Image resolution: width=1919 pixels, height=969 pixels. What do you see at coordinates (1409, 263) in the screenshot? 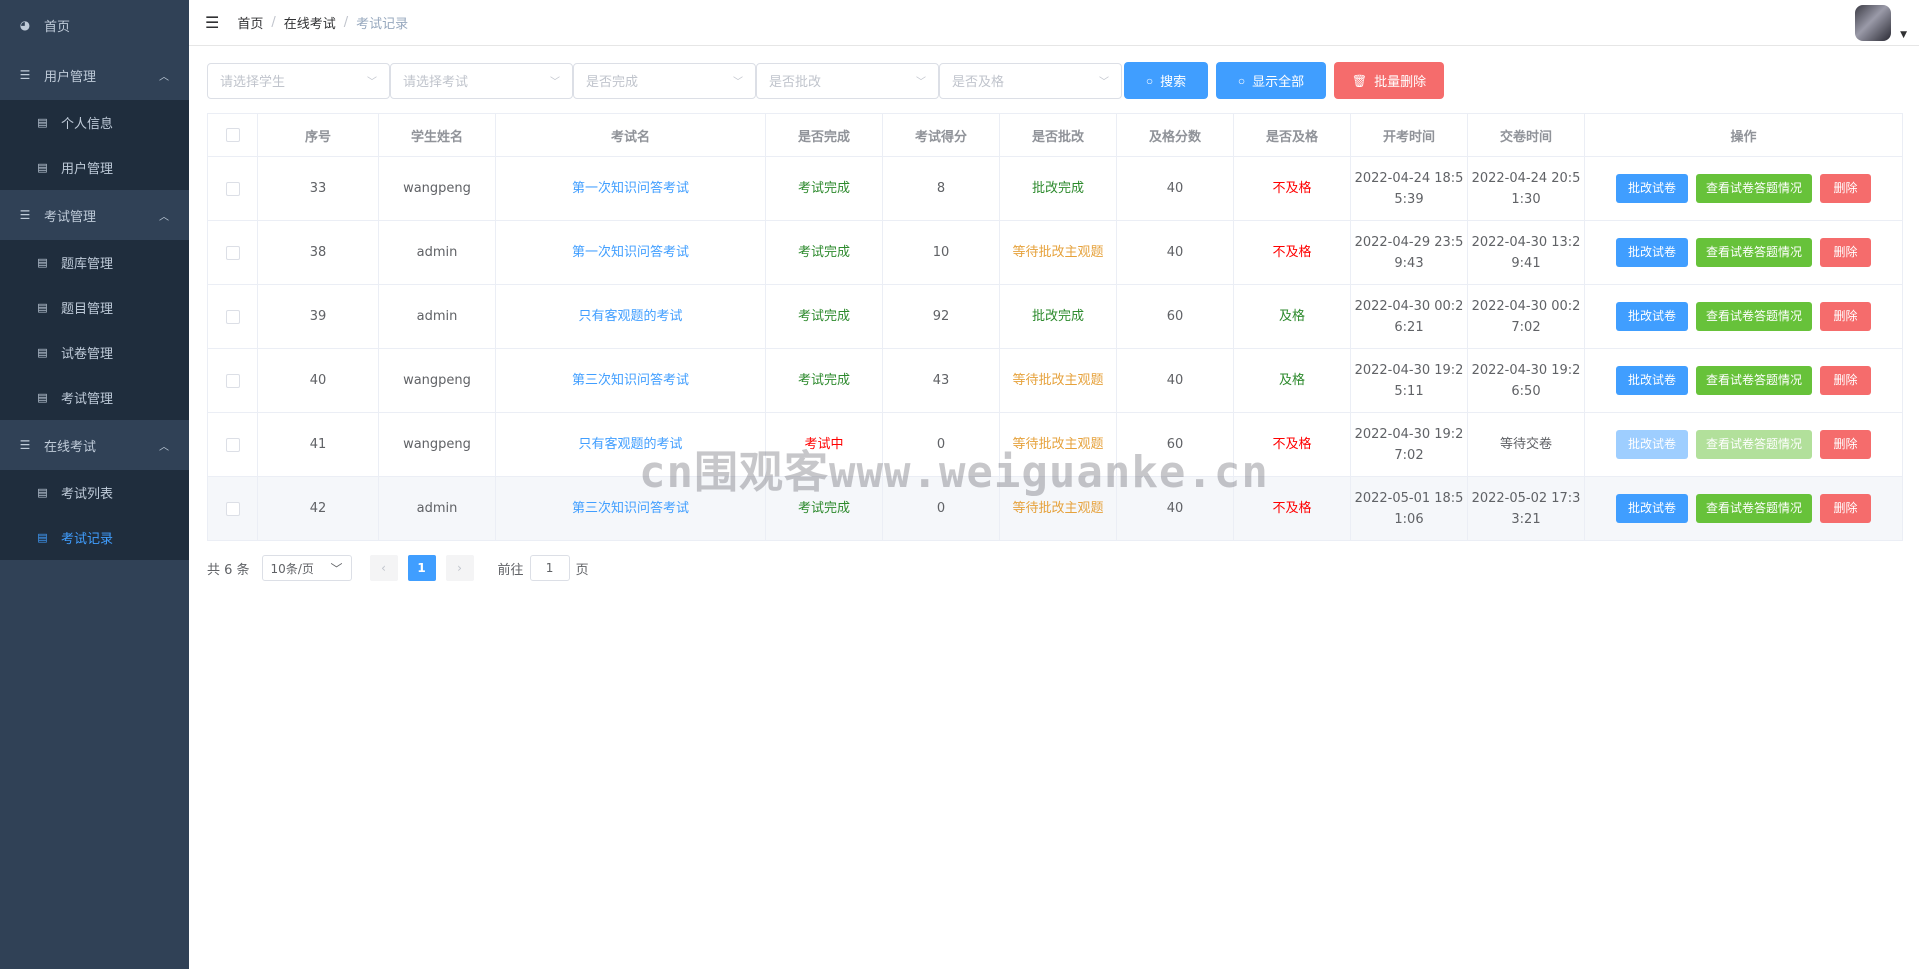
I see `start-time-line: 9:43` at bounding box center [1409, 263].